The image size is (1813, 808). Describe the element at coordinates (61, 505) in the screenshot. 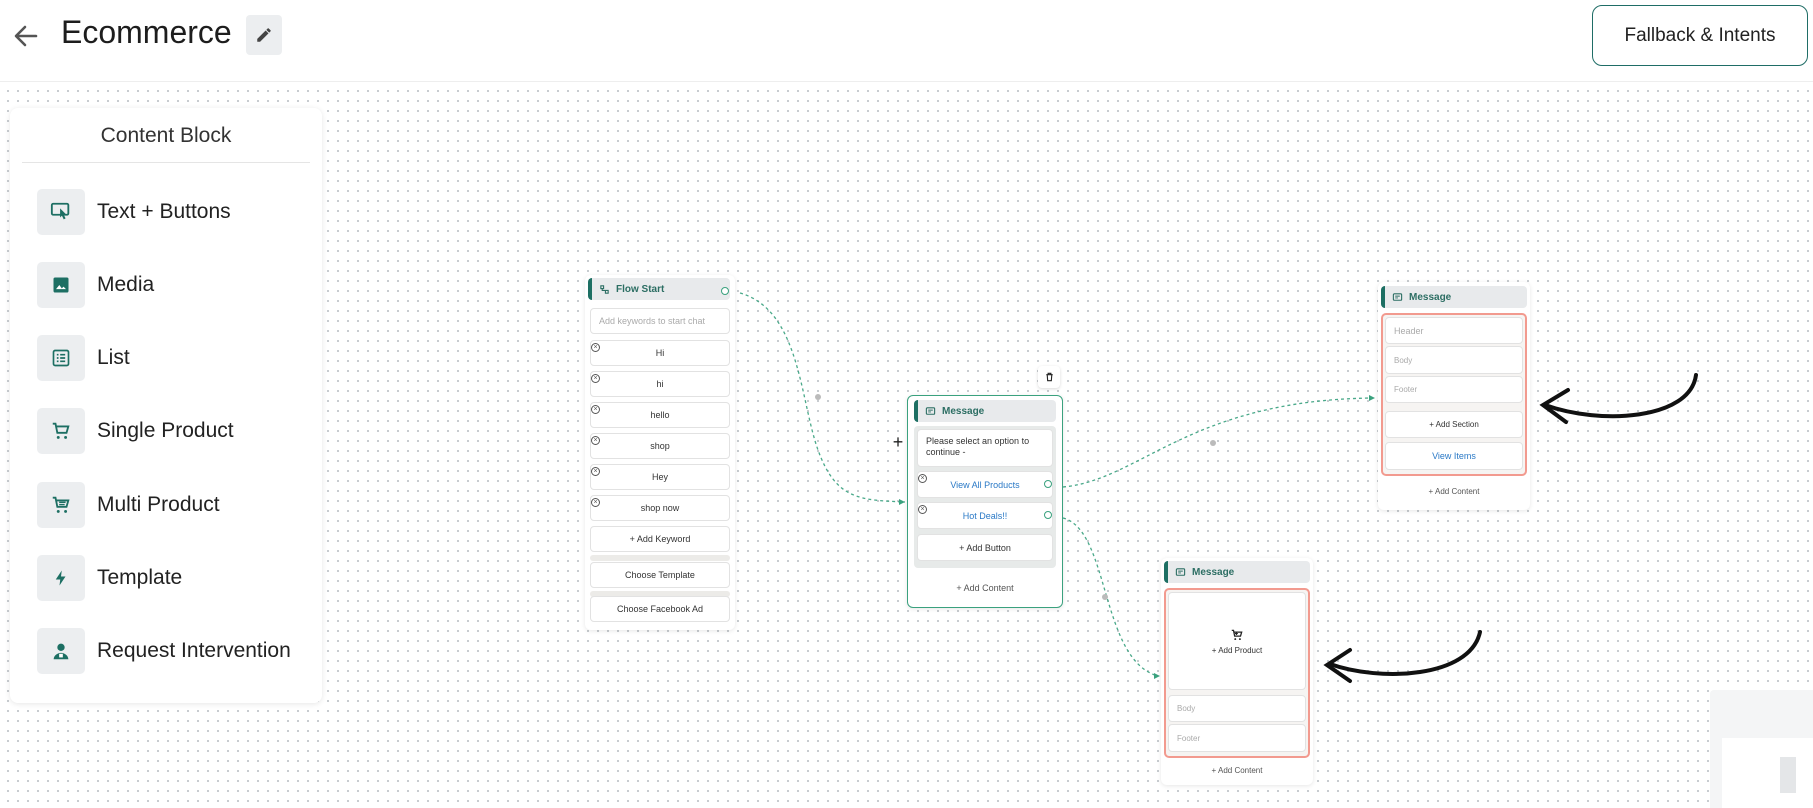

I see `multi-cart-icon` at that location.